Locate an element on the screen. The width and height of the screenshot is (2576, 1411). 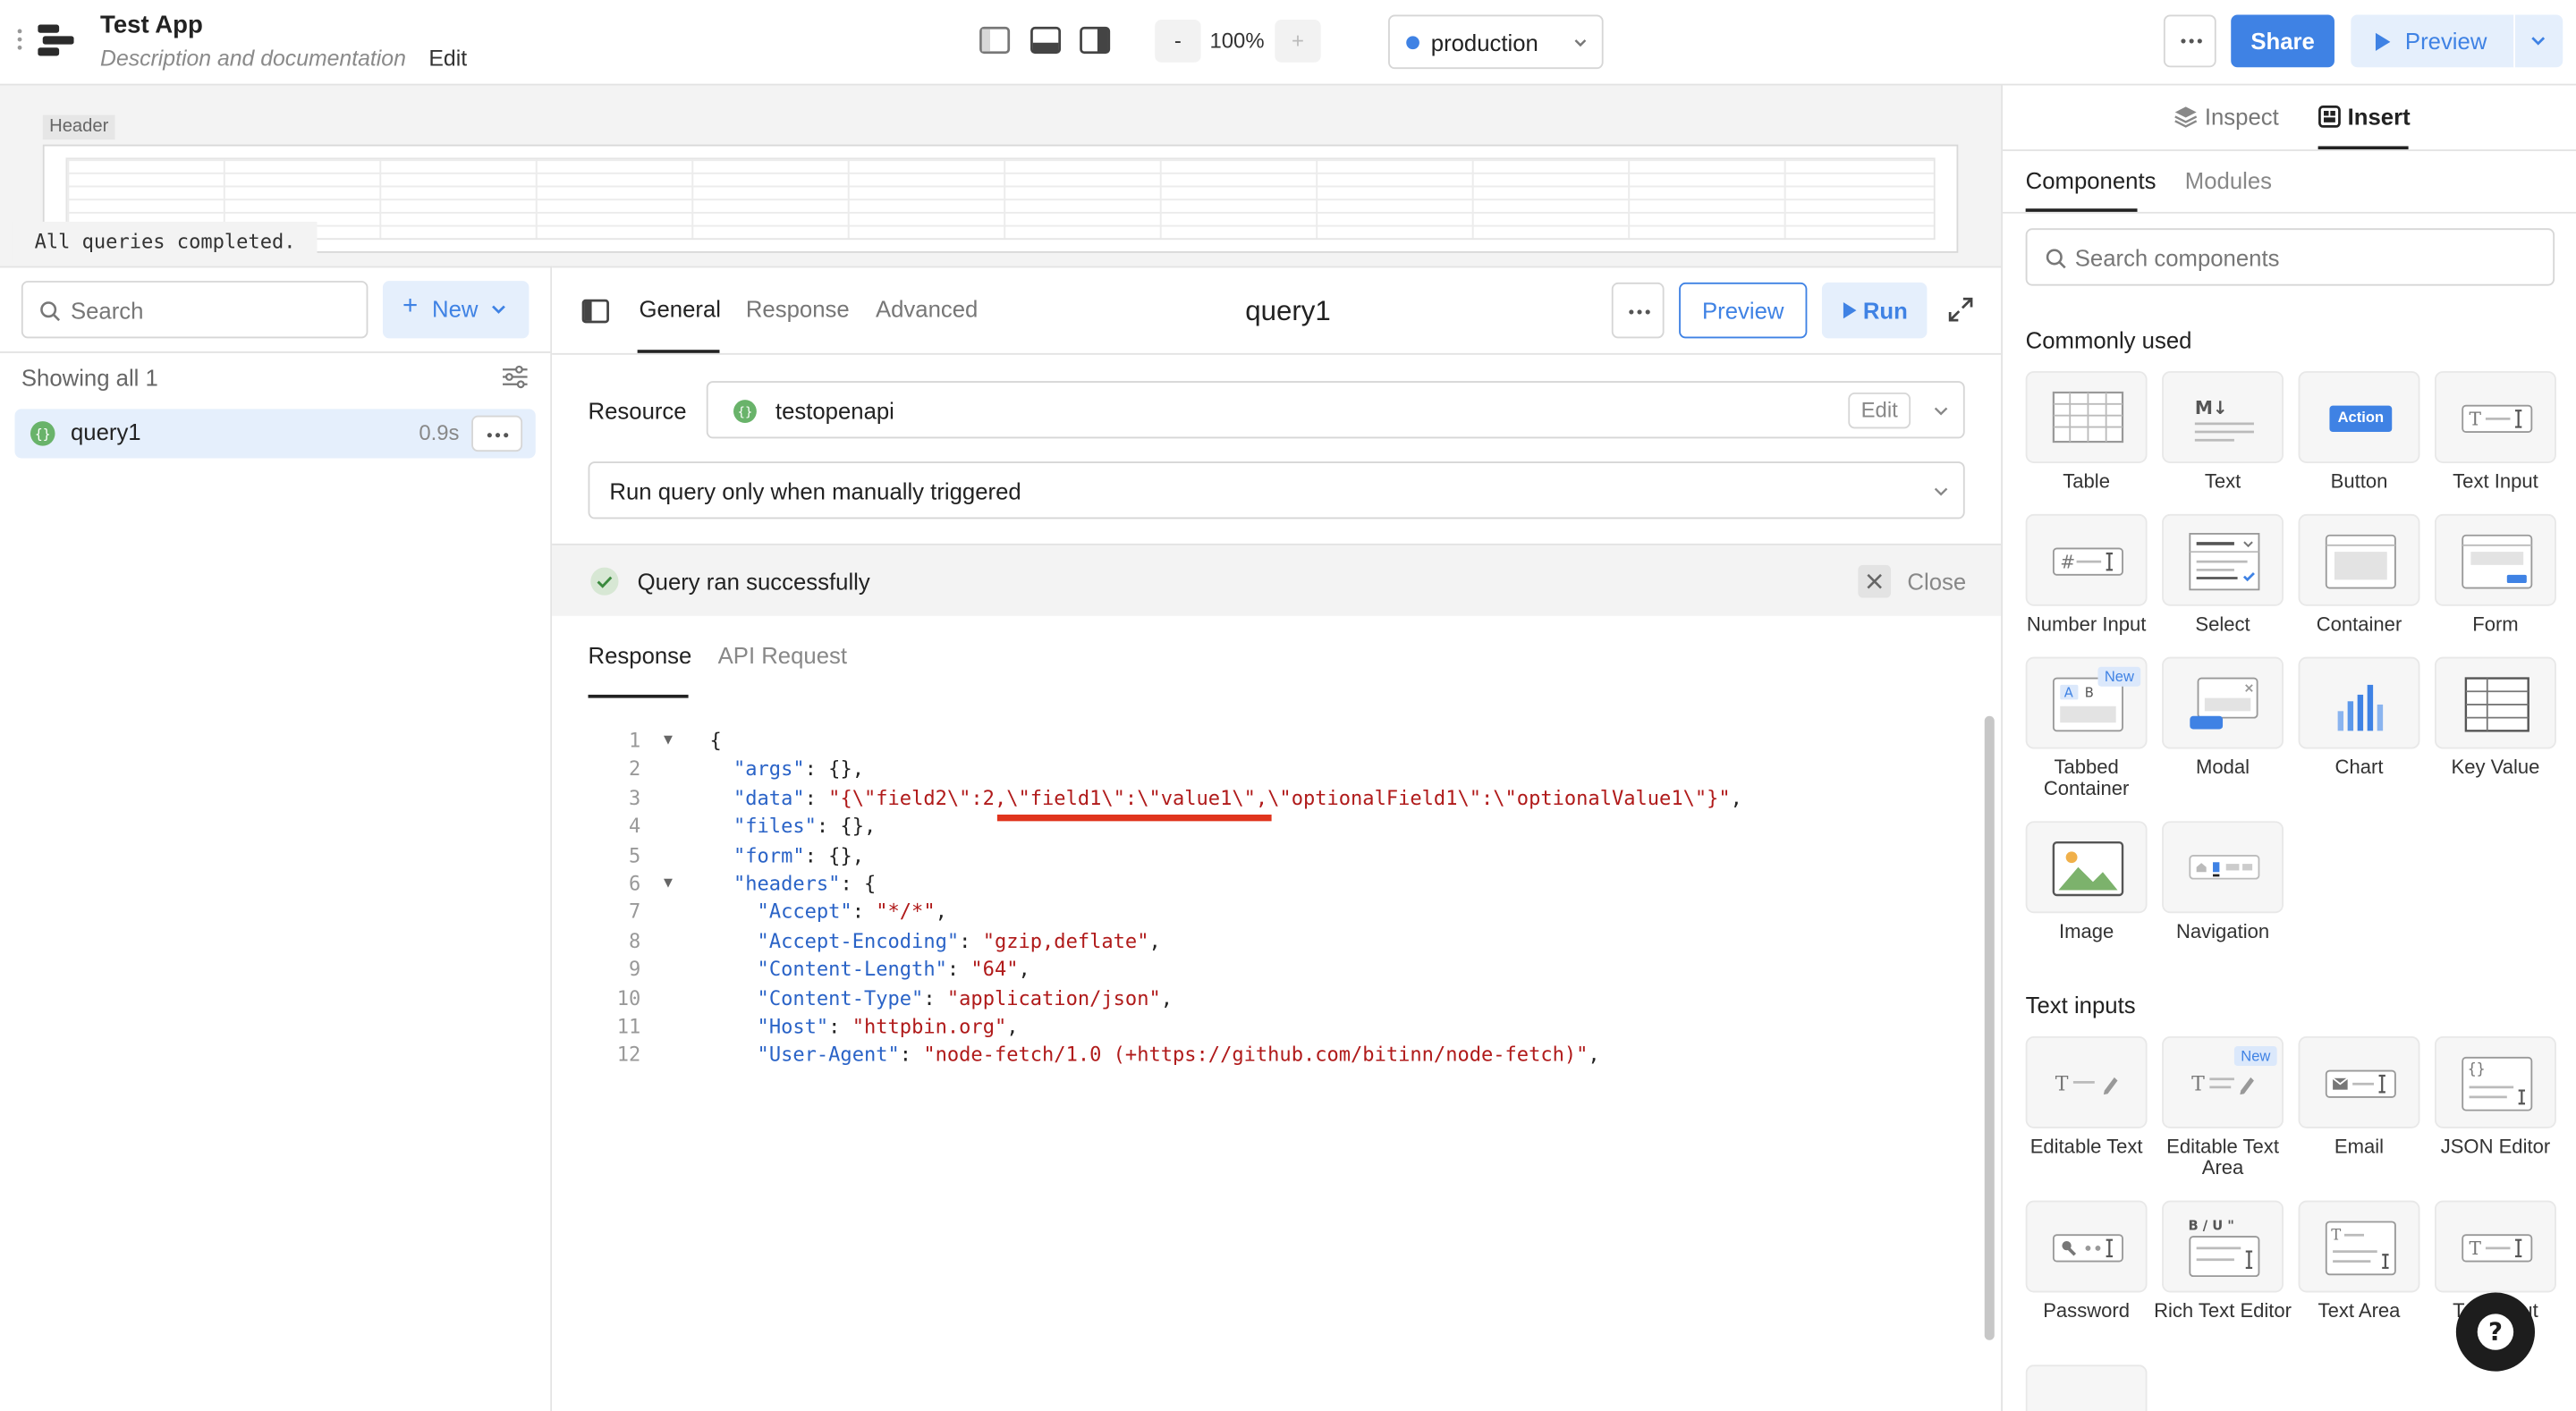
help-icon: ? is located at coordinates (2495, 1332).